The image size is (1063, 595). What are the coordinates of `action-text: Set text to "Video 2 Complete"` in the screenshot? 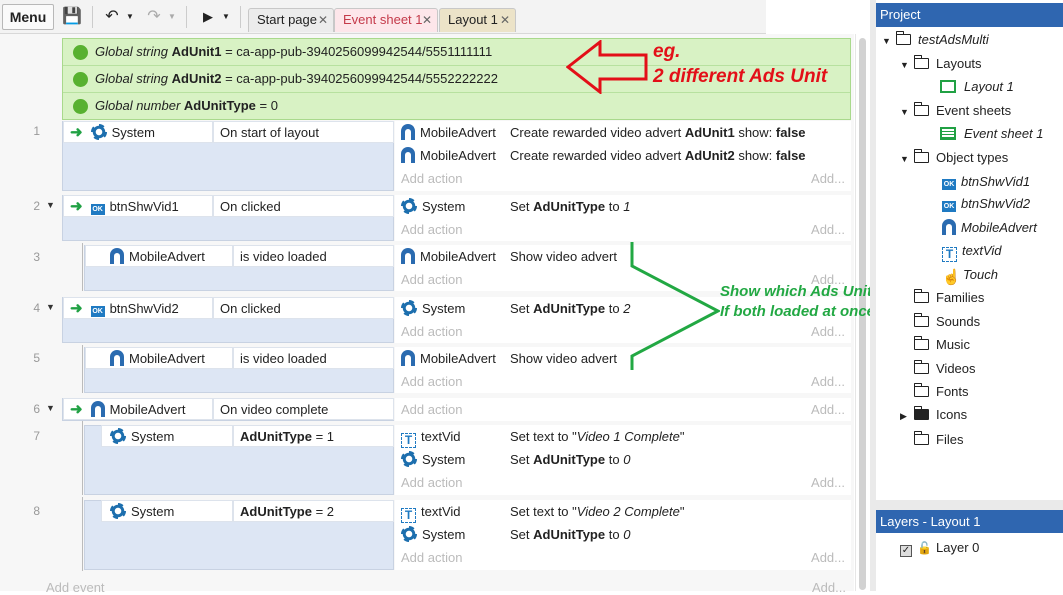 It's located at (597, 511).